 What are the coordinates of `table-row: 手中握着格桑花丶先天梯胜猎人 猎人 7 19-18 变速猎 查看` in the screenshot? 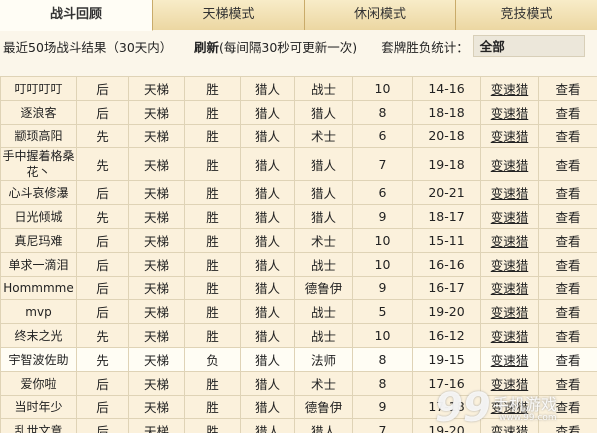 It's located at (298, 164).